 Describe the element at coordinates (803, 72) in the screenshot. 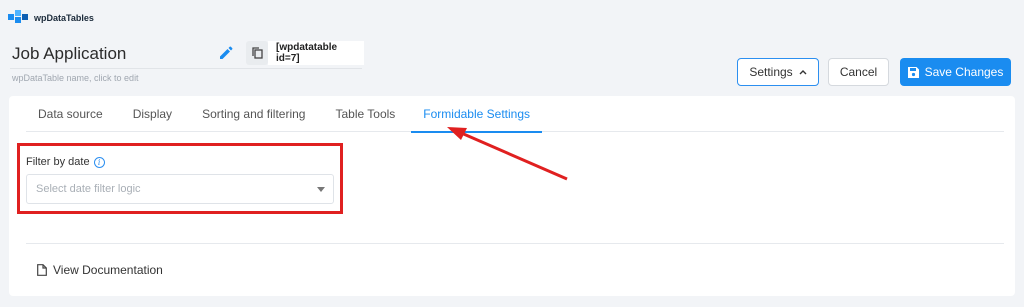

I see `chevron-up-icon` at that location.